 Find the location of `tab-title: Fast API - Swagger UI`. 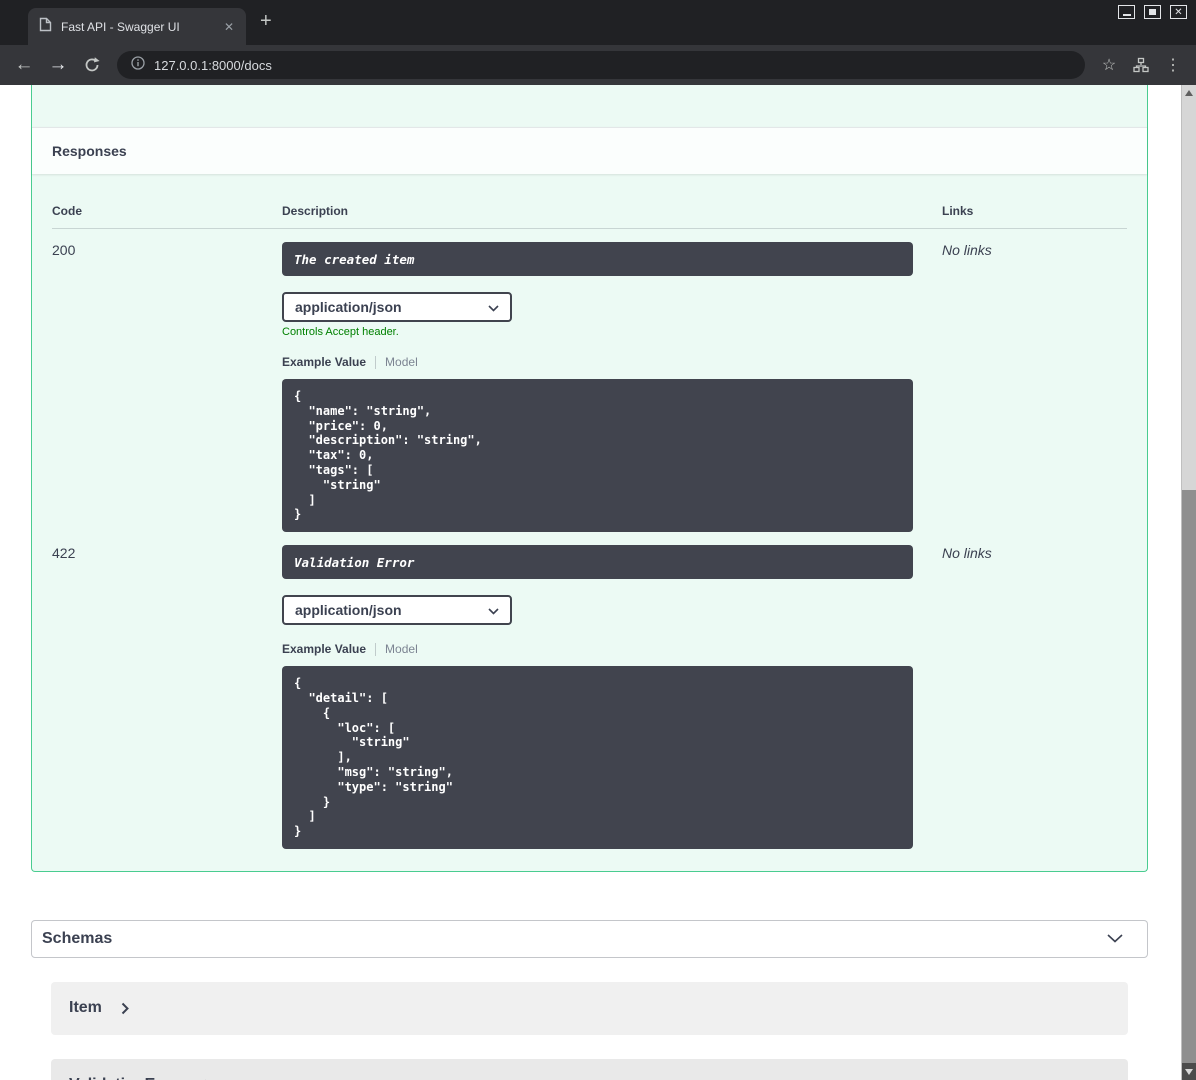

tab-title: Fast API - Swagger UI is located at coordinates (120, 26).